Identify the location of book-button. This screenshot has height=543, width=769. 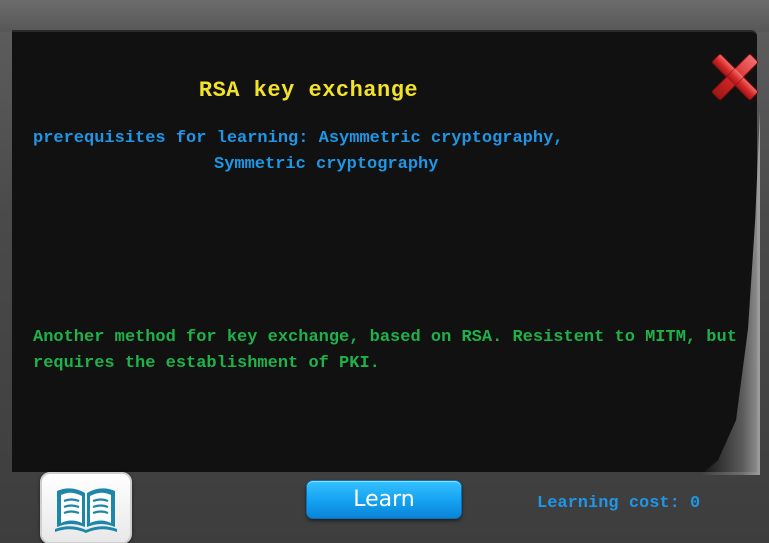
(86, 507).